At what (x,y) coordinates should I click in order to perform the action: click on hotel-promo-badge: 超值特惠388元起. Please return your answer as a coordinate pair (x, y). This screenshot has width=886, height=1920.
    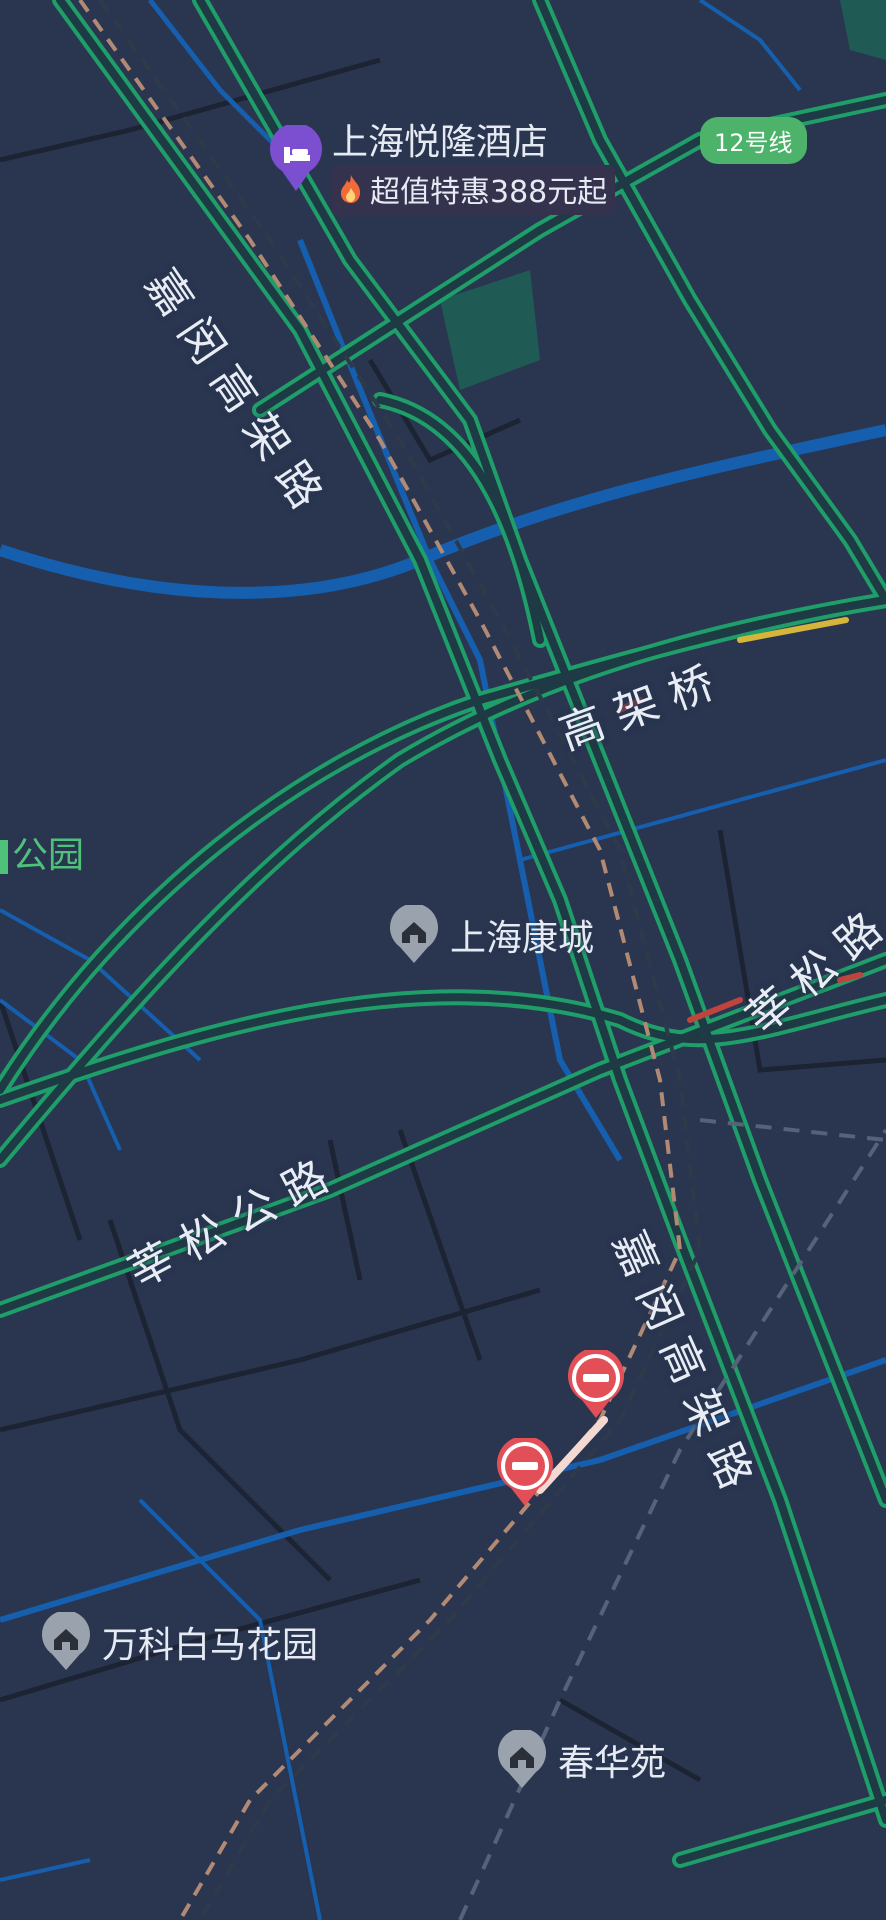
    Looking at the image, I should click on (474, 190).